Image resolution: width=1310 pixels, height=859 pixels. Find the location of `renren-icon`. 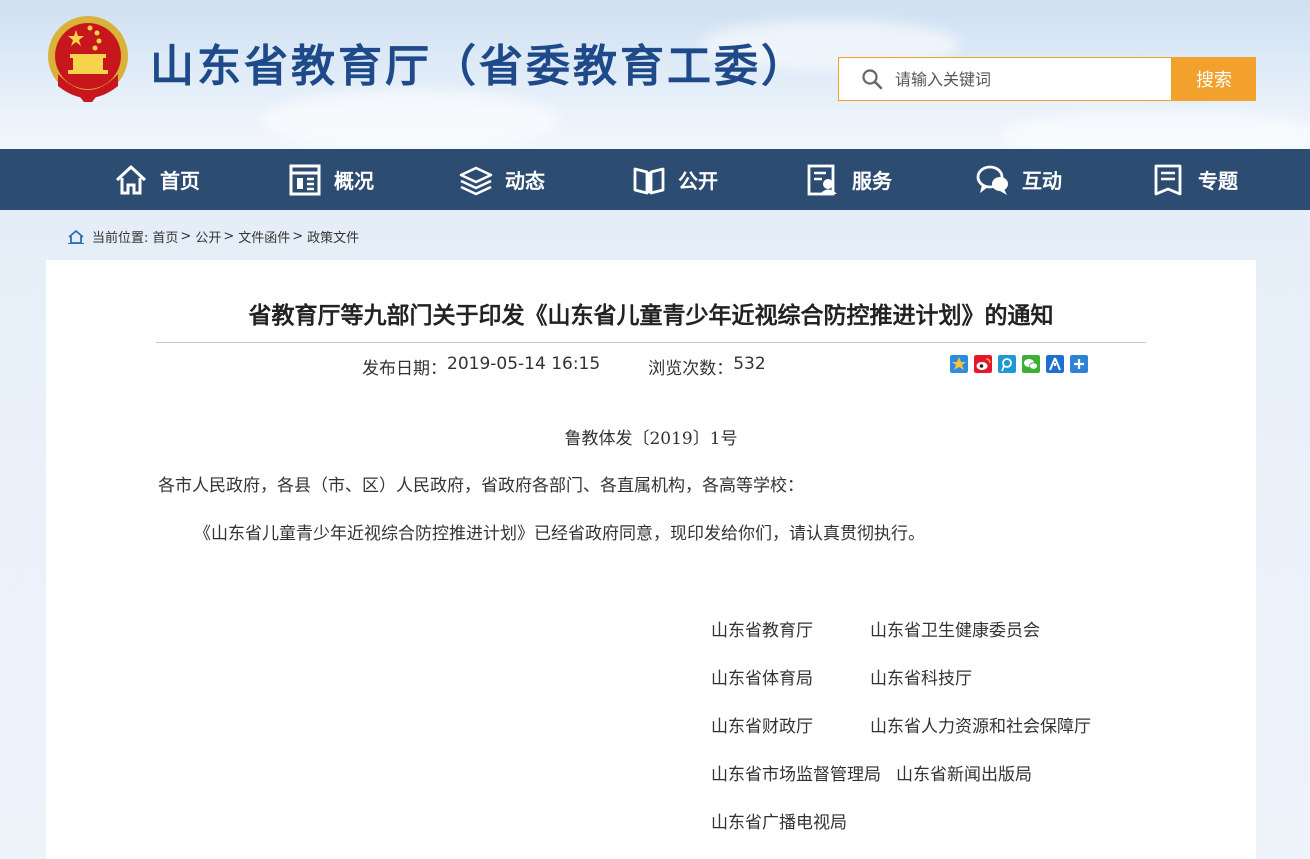

renren-icon is located at coordinates (1055, 364).